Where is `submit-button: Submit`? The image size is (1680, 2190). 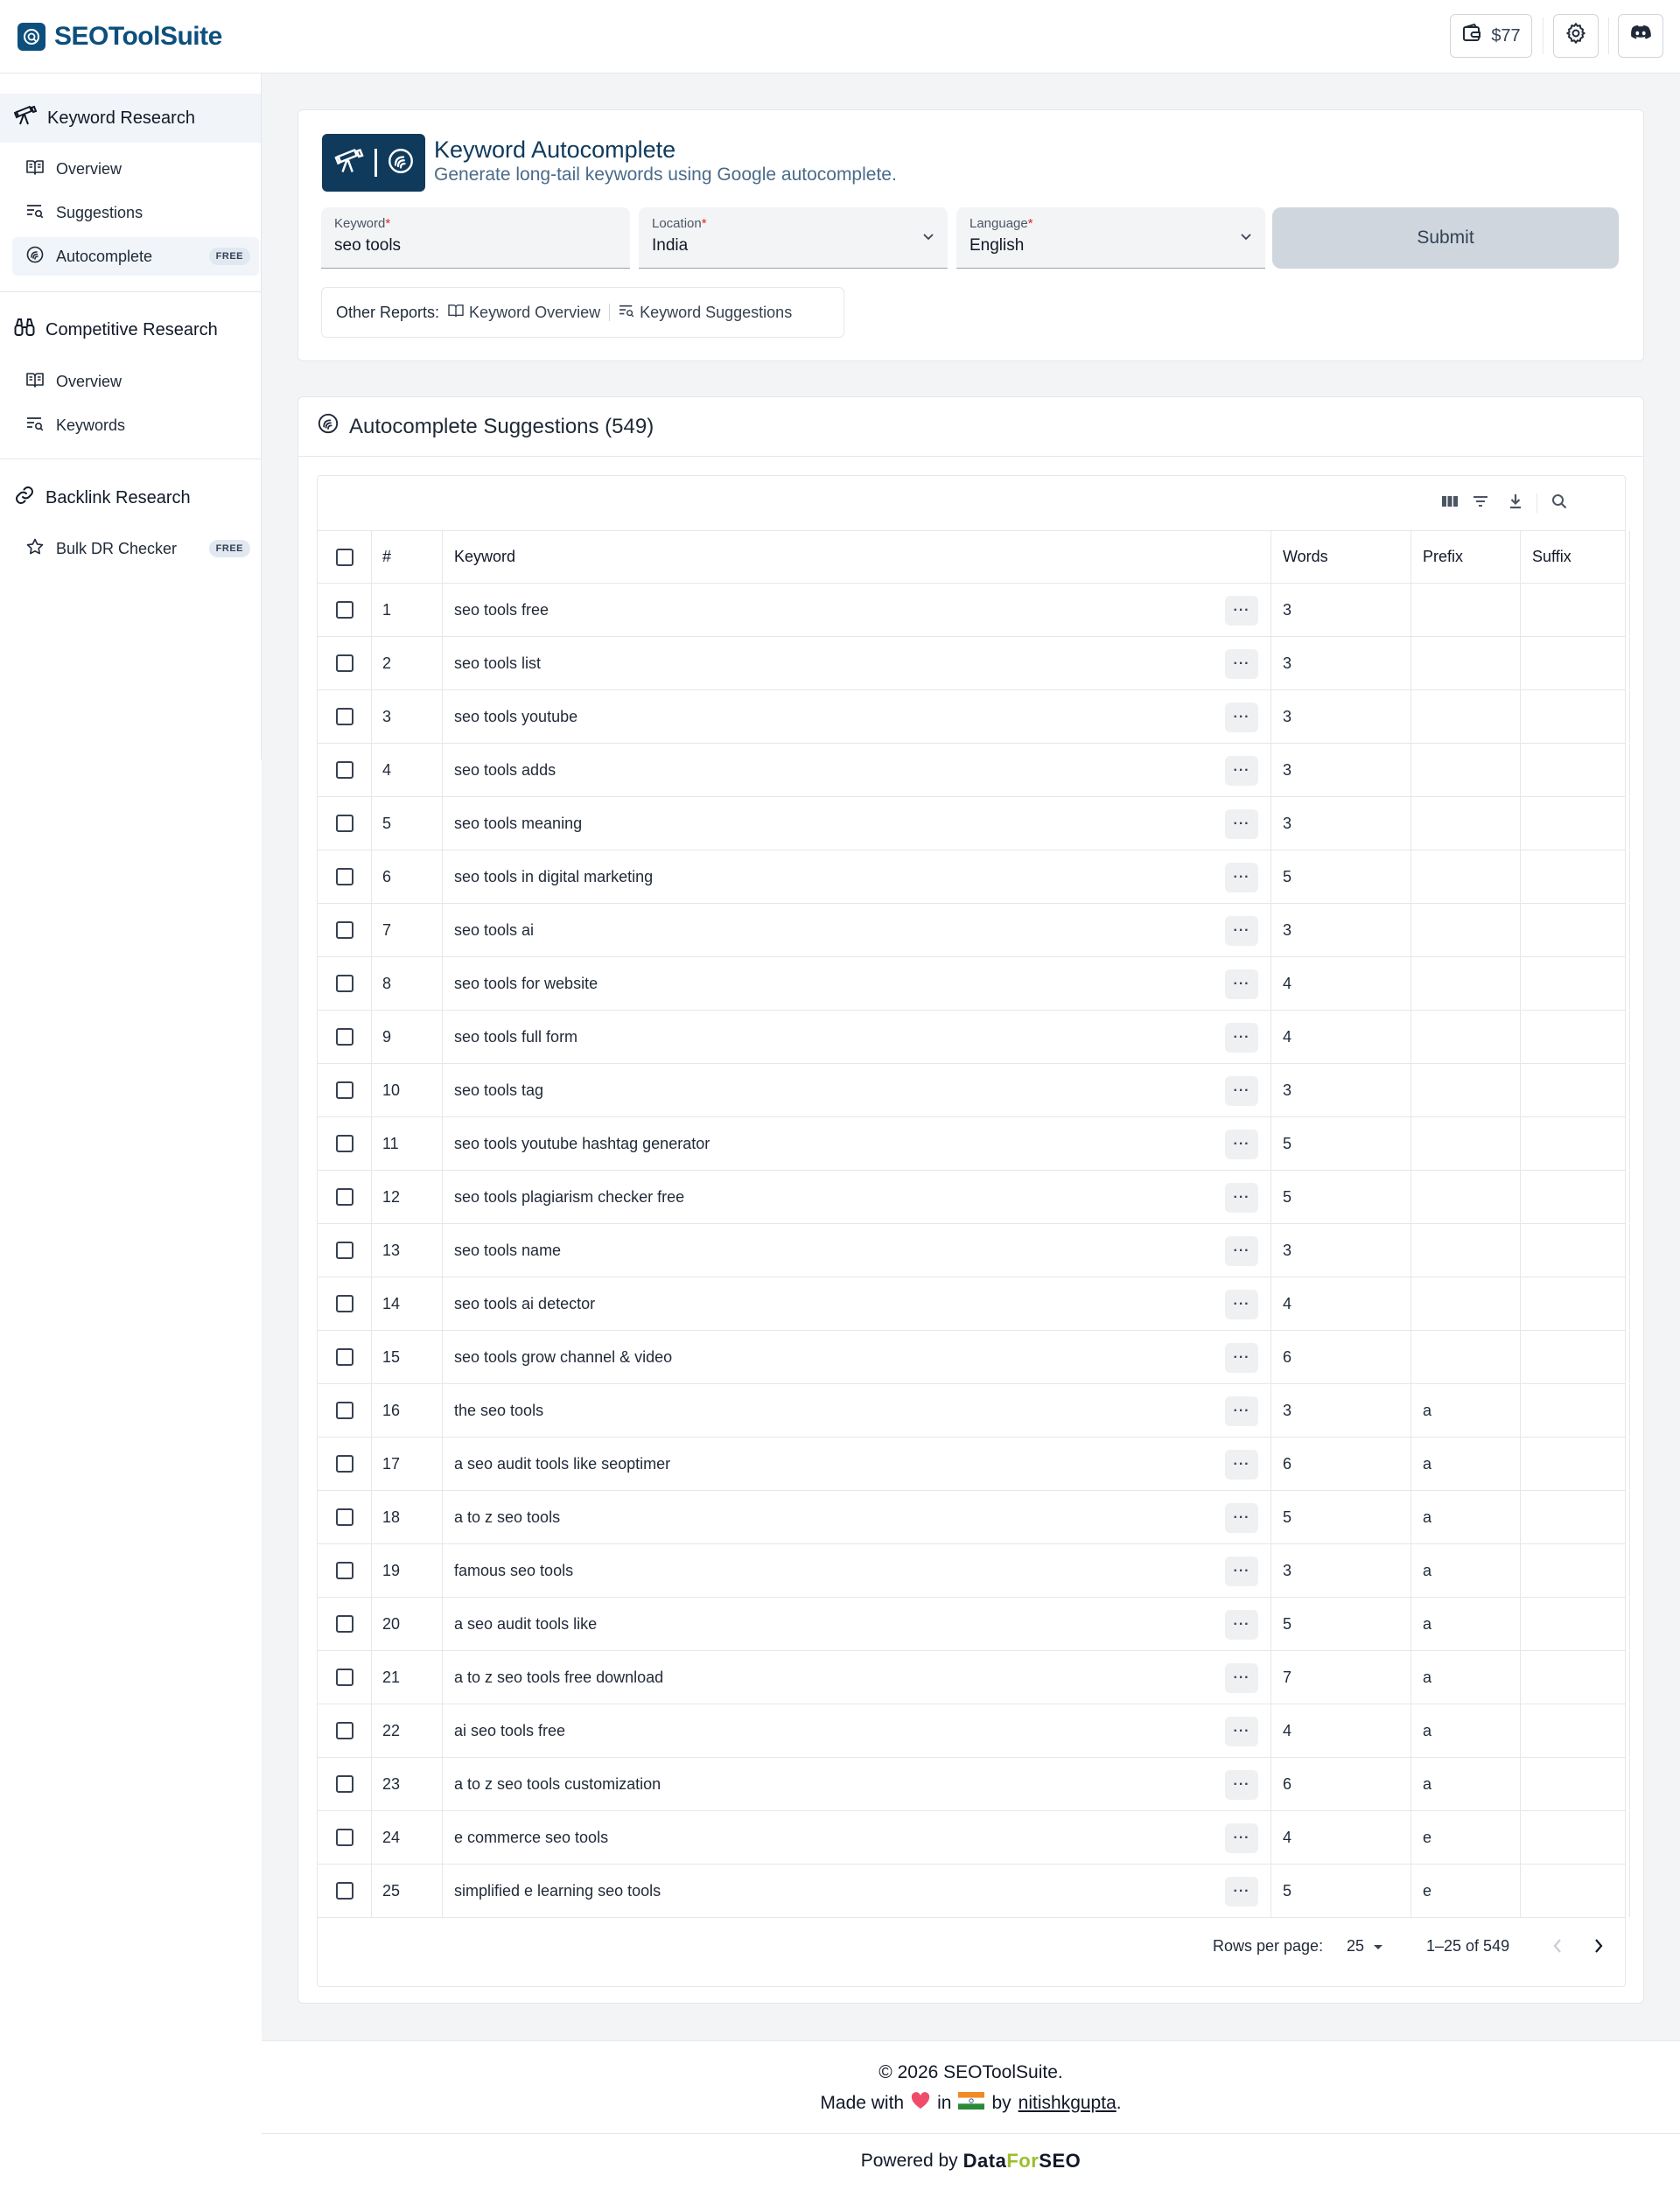 submit-button: Submit is located at coordinates (1445, 238).